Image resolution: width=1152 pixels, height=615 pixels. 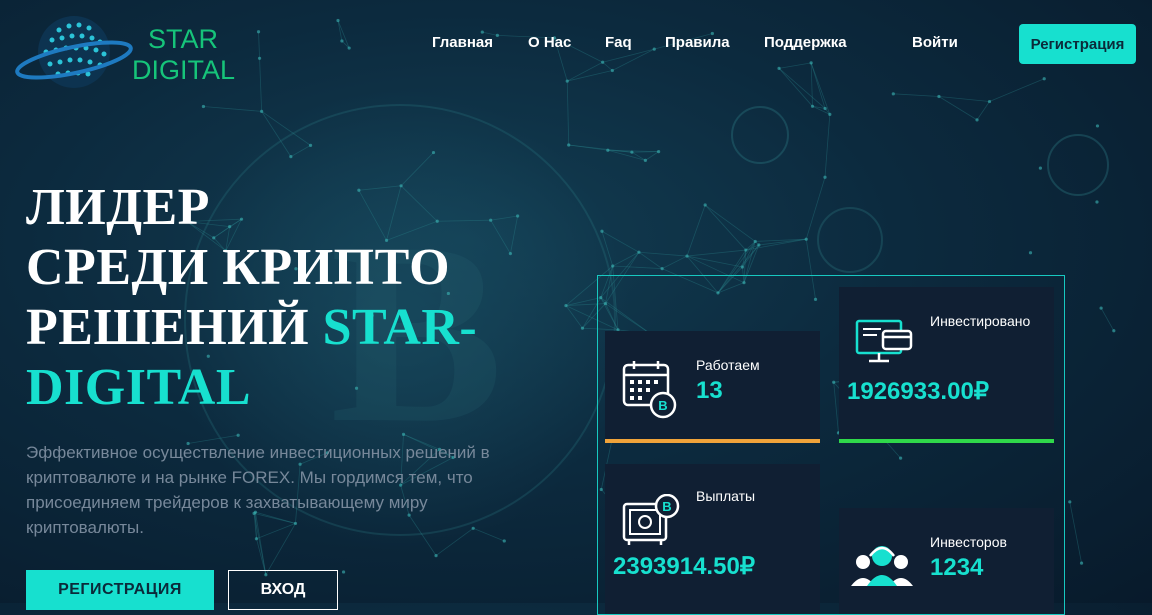 I want to click on register-button-header: Регистрация, so click(x=1077, y=44).